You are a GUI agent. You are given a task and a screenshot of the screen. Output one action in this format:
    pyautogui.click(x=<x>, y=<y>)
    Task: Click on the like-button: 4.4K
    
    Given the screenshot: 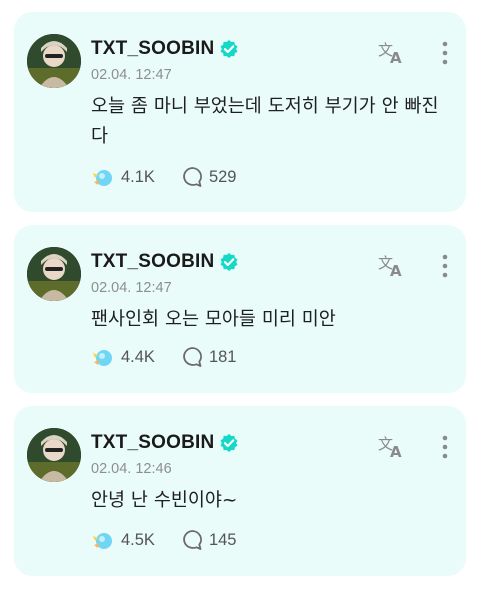 What is the action you would take?
    pyautogui.click(x=123, y=357)
    